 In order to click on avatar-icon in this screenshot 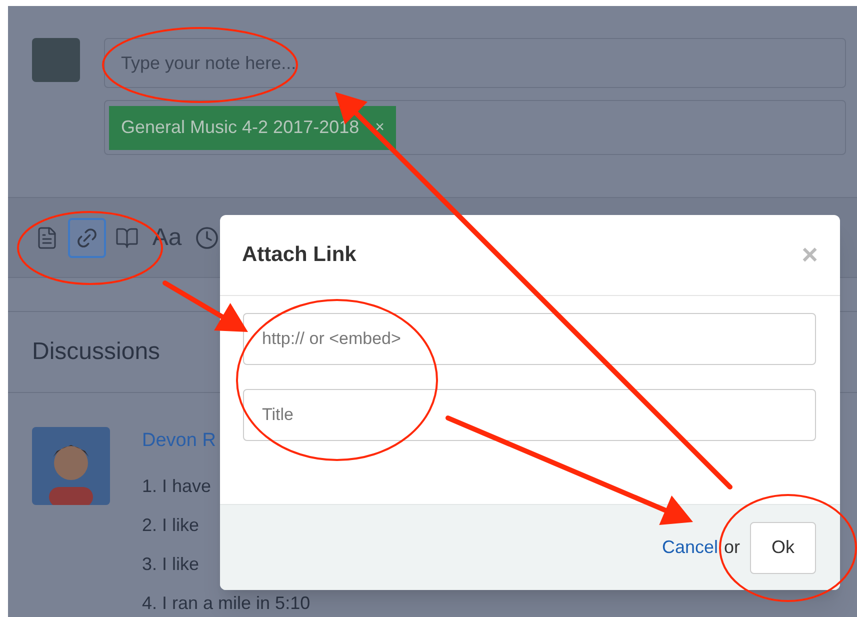, I will do `click(71, 465)`.